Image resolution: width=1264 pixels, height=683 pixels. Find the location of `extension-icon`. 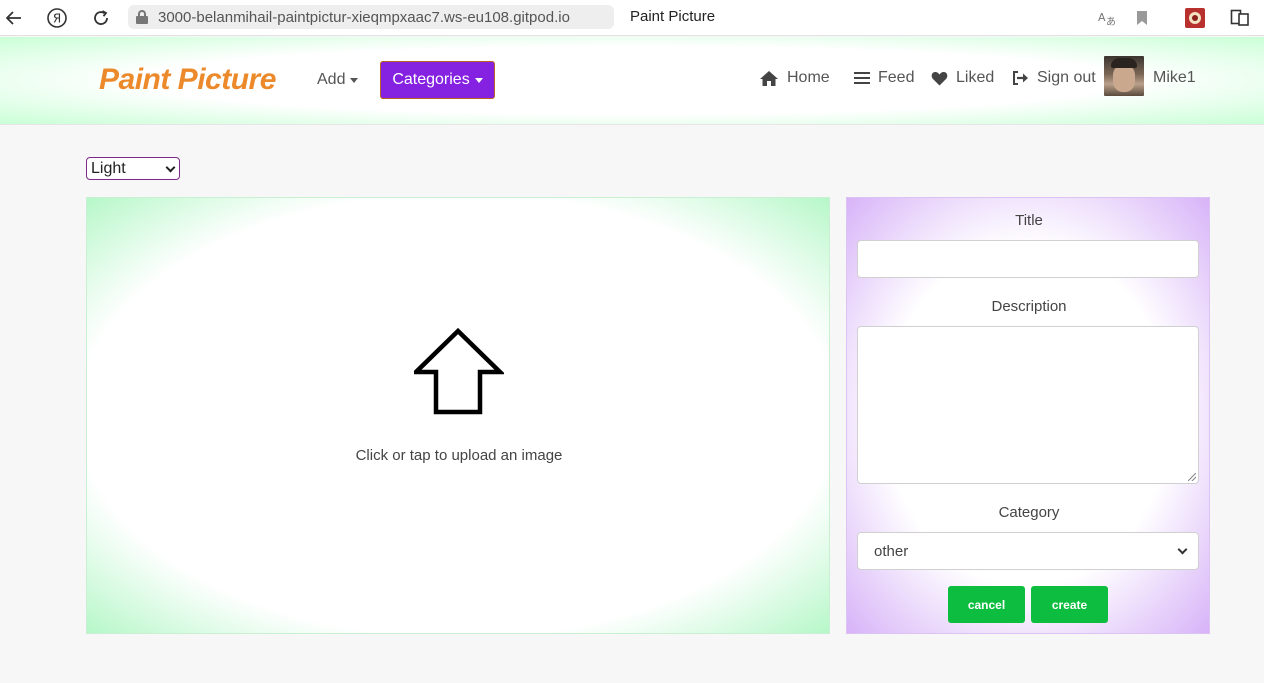

extension-icon is located at coordinates (1195, 18).